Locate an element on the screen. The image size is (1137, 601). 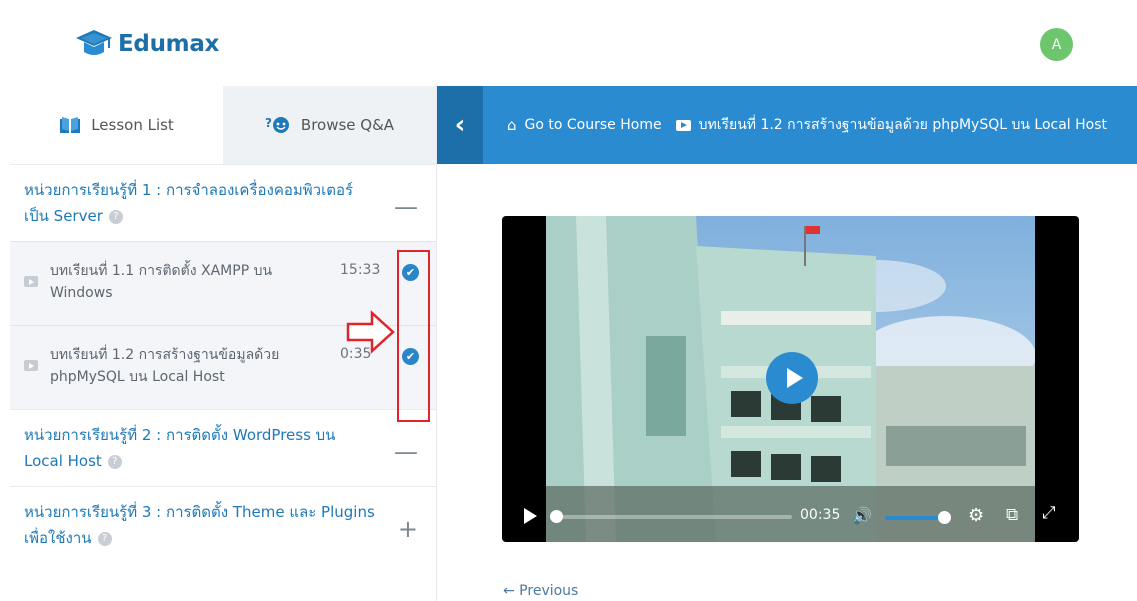
volume-slider is located at coordinates (918, 517).